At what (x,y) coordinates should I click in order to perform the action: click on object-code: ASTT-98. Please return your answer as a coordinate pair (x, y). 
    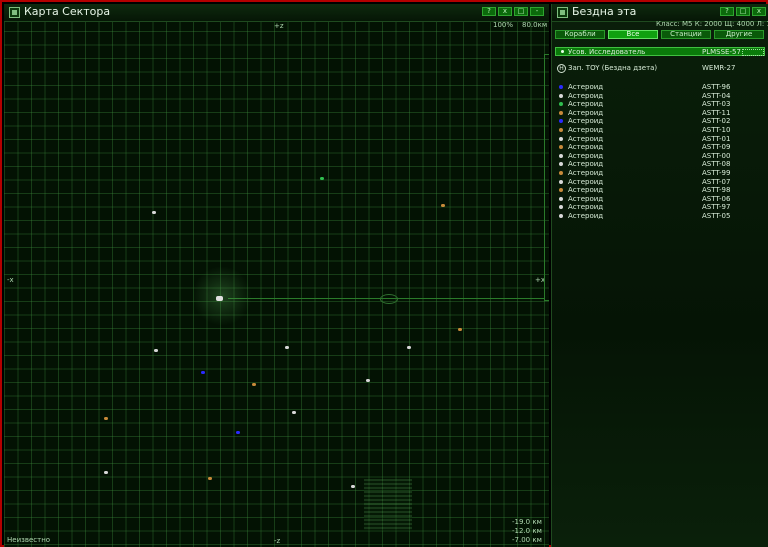
    Looking at the image, I should click on (716, 190).